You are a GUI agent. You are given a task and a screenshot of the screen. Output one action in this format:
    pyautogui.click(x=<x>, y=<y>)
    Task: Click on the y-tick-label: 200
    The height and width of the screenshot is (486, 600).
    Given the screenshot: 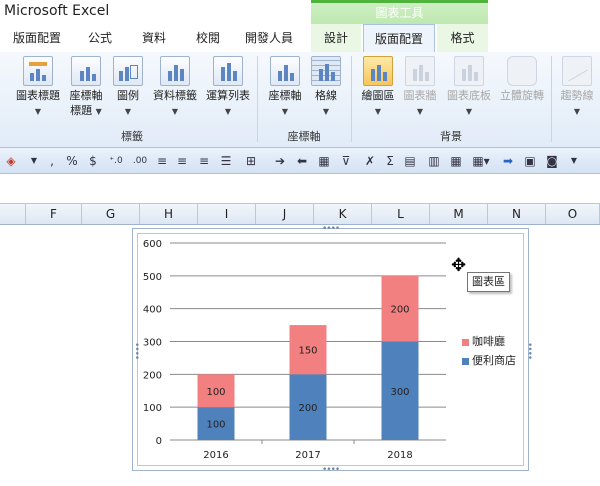 What is the action you would take?
    pyautogui.click(x=152, y=375)
    